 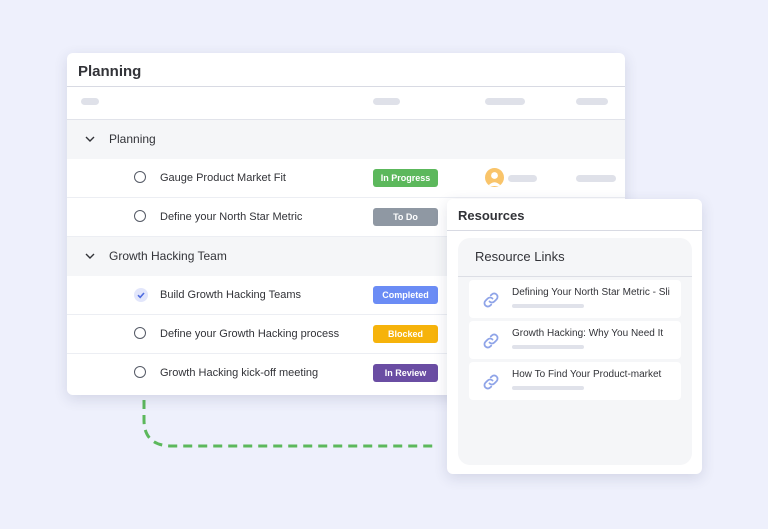 What do you see at coordinates (575, 299) in the screenshot?
I see `resource-link: Defining Your North Star Metric - Sli` at bounding box center [575, 299].